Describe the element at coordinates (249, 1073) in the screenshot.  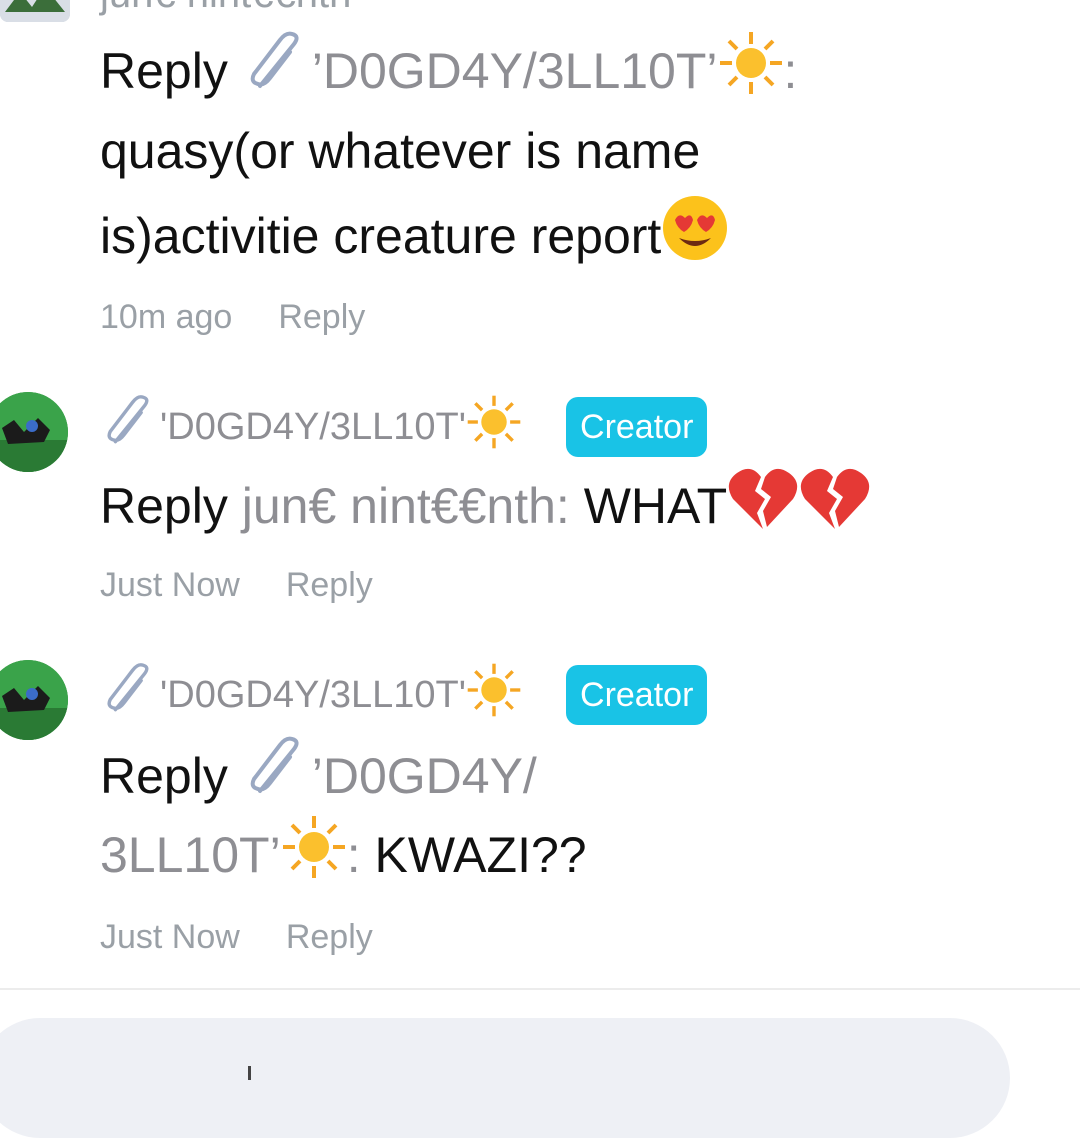
I see `text-caret` at that location.